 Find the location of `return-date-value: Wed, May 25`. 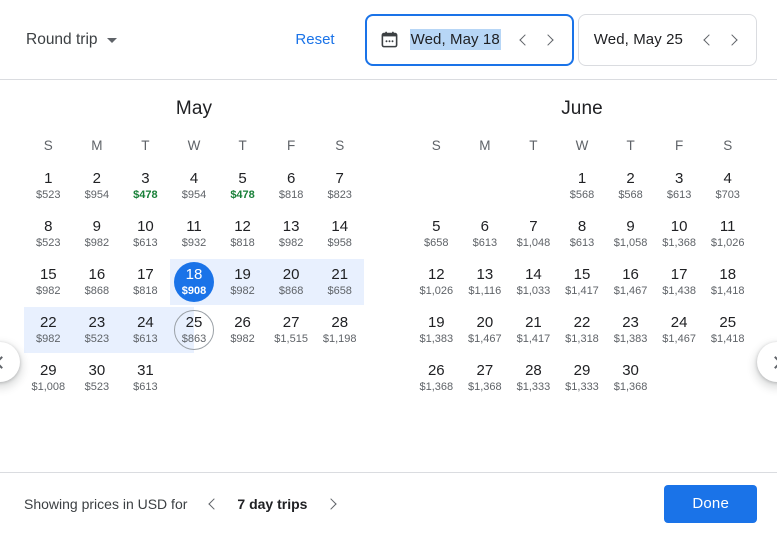

return-date-value: Wed, May 25 is located at coordinates (638, 39).